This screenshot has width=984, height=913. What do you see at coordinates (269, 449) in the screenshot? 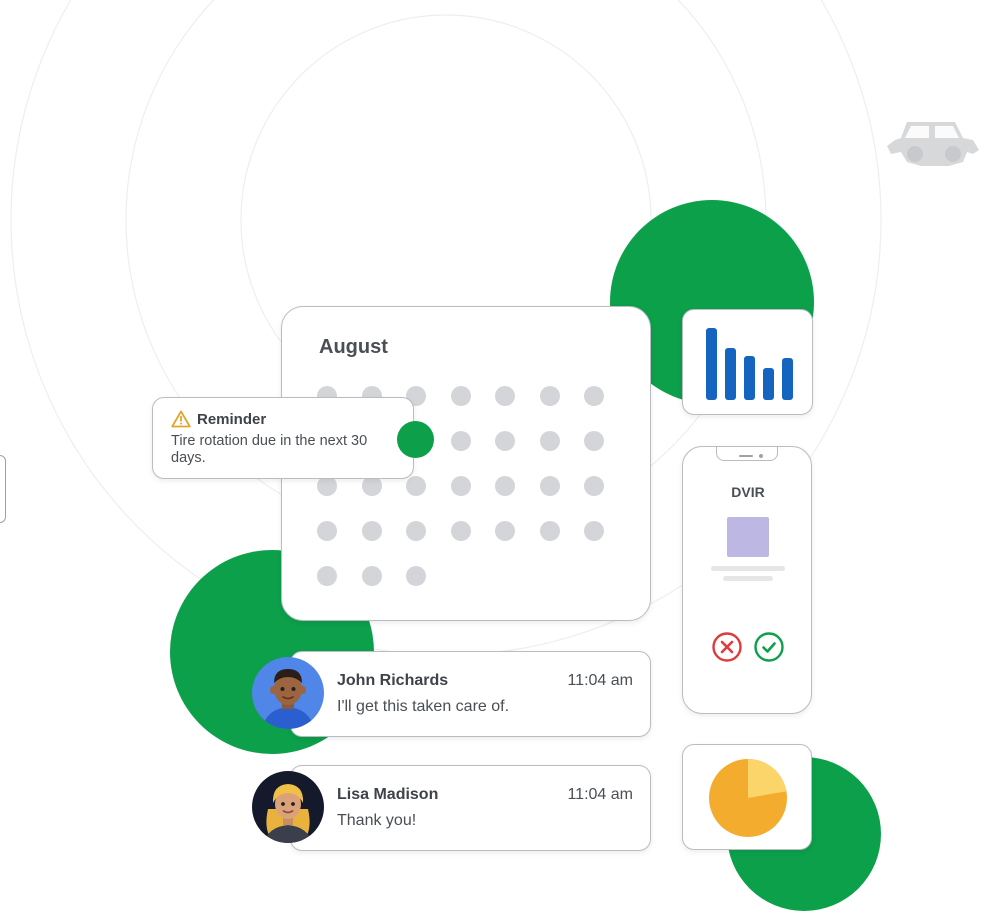
I see `reminder-text: Tire rotation due in the next 30 days.` at bounding box center [269, 449].